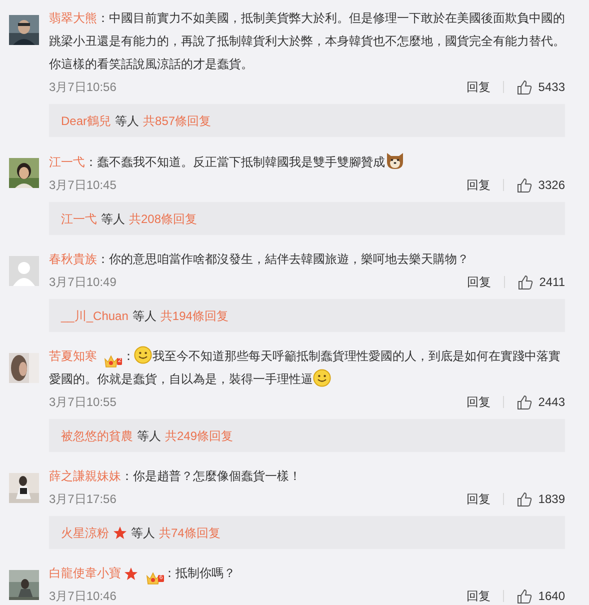 This screenshot has width=589, height=605. What do you see at coordinates (163, 219) in the screenshot?
I see `reply-count-link: 共208條回复` at bounding box center [163, 219].